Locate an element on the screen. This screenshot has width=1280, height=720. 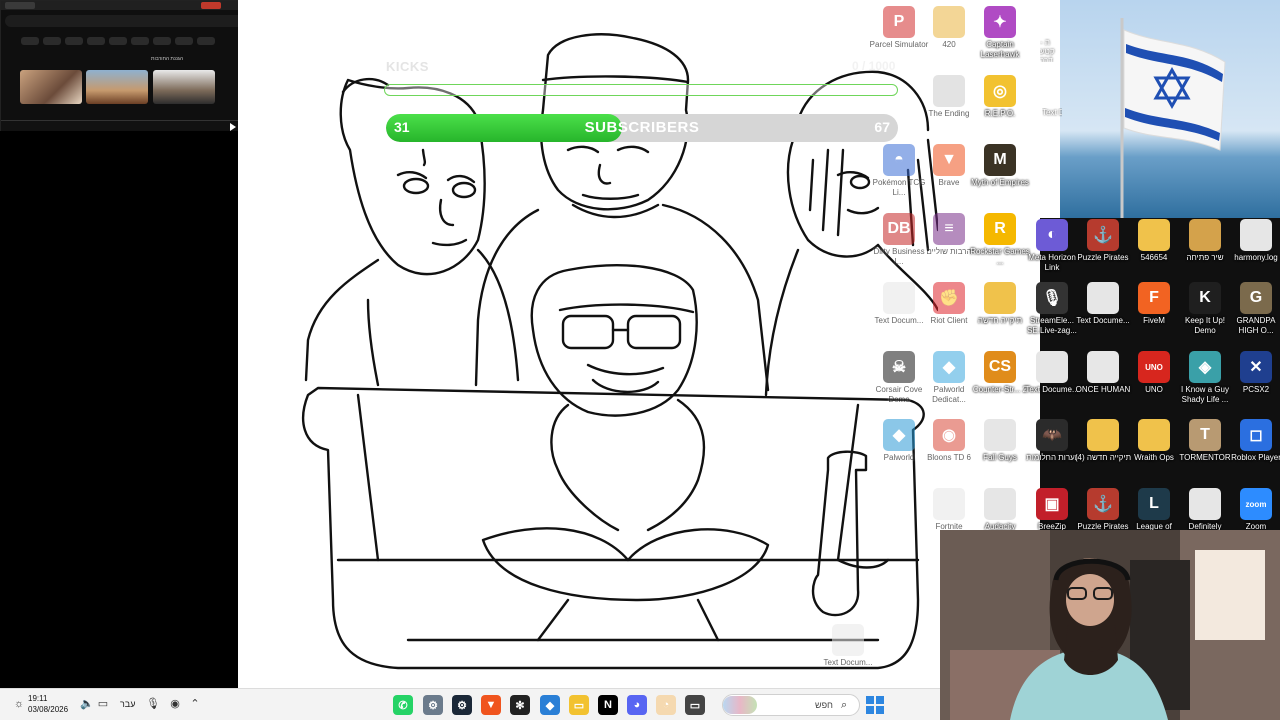
brave-icon: ▼ is located at coordinates (491, 705).